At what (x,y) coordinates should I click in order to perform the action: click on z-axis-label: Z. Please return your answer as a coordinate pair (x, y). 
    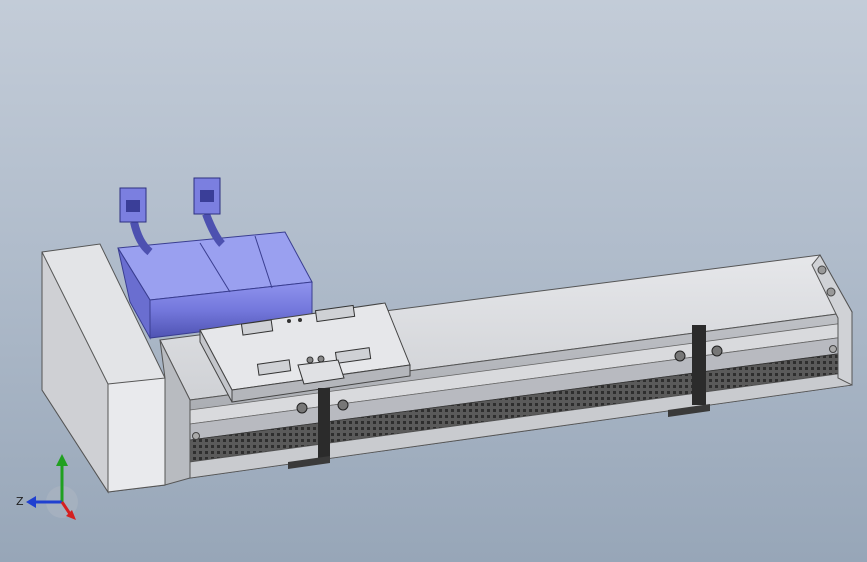
    Looking at the image, I should click on (20, 501).